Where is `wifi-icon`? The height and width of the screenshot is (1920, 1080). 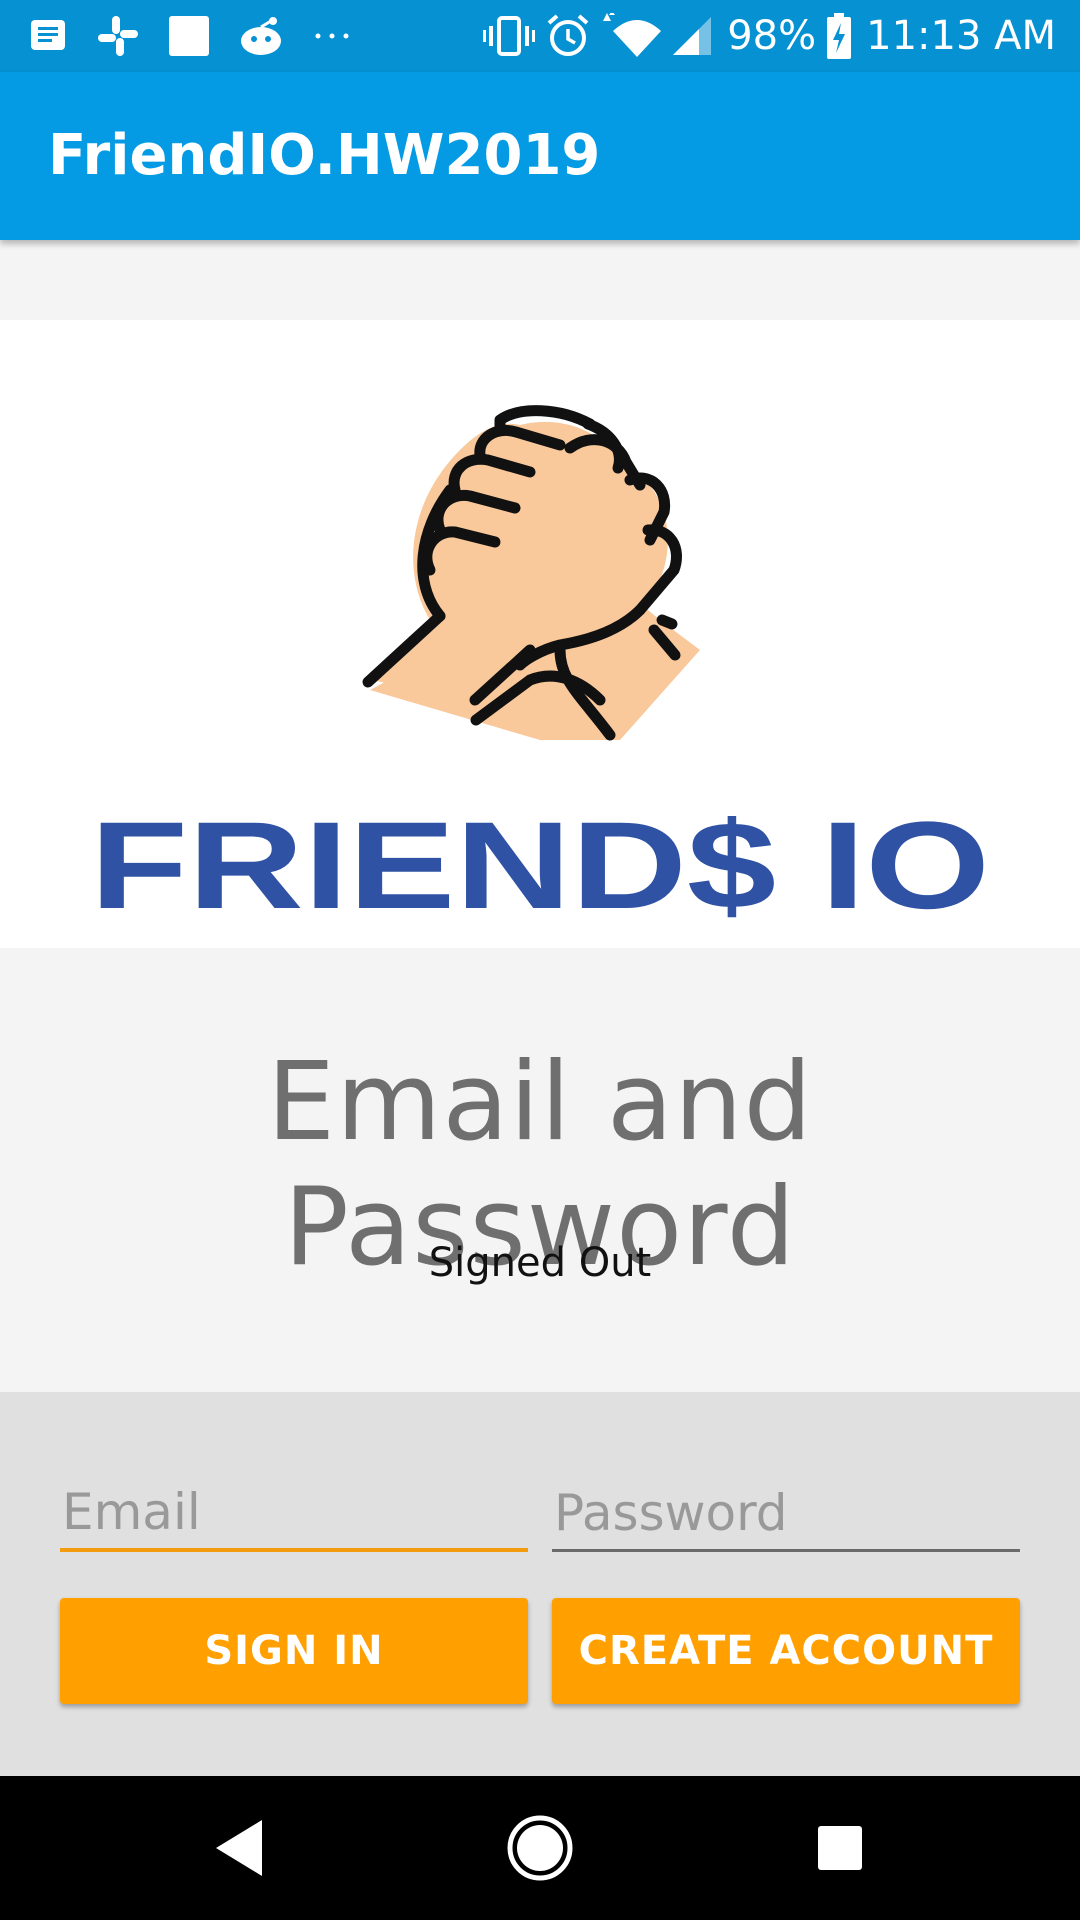
wifi-icon is located at coordinates (632, 35).